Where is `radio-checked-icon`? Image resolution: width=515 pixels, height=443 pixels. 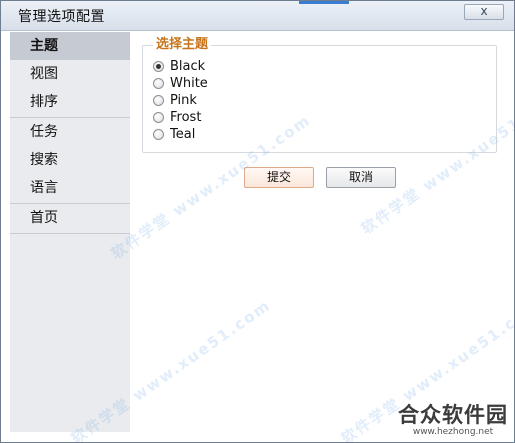
radio-checked-icon is located at coordinates (158, 66).